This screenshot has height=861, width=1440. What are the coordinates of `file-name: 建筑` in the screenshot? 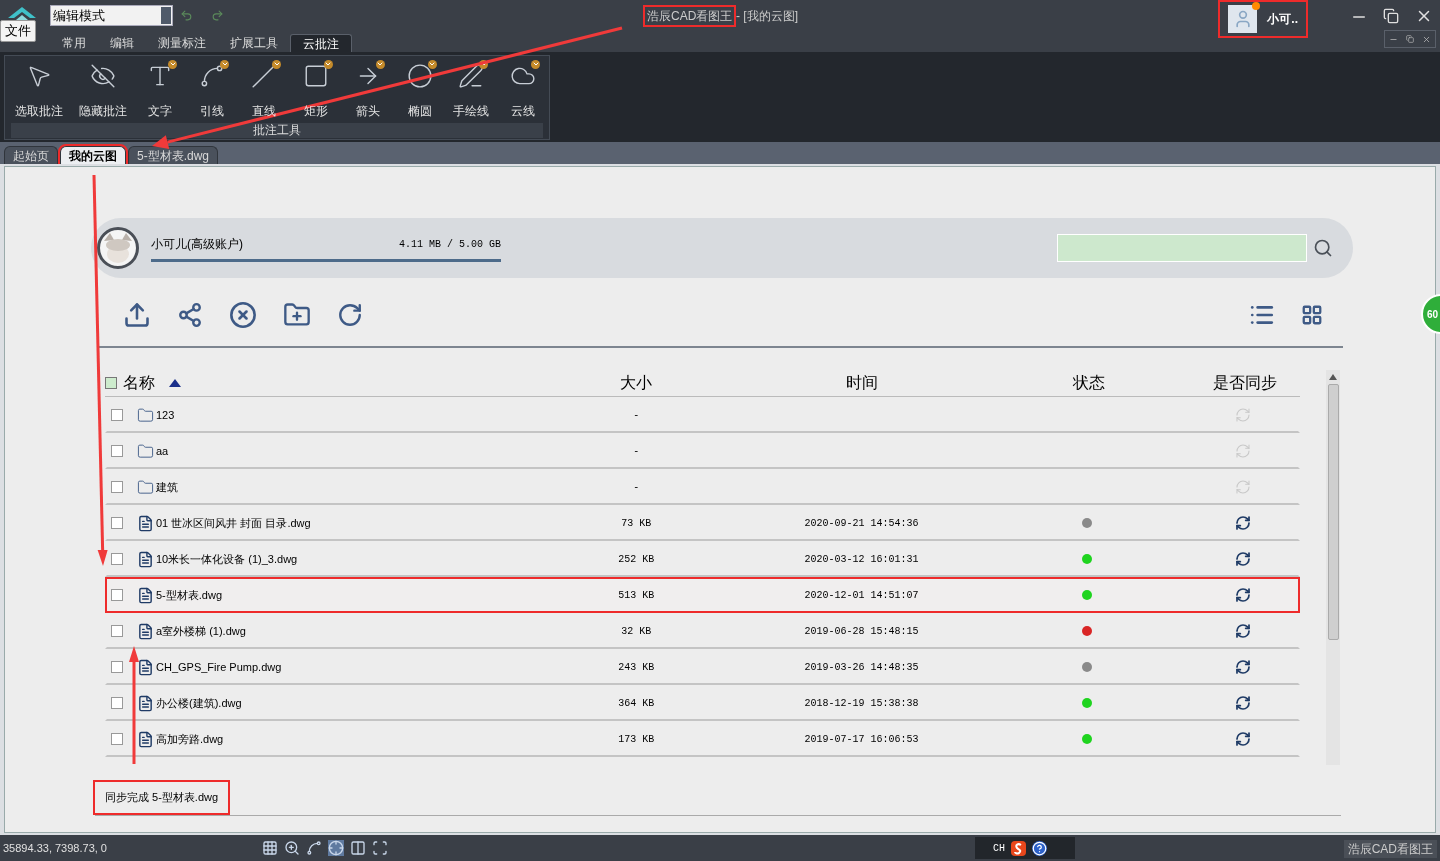 It's located at (167, 487).